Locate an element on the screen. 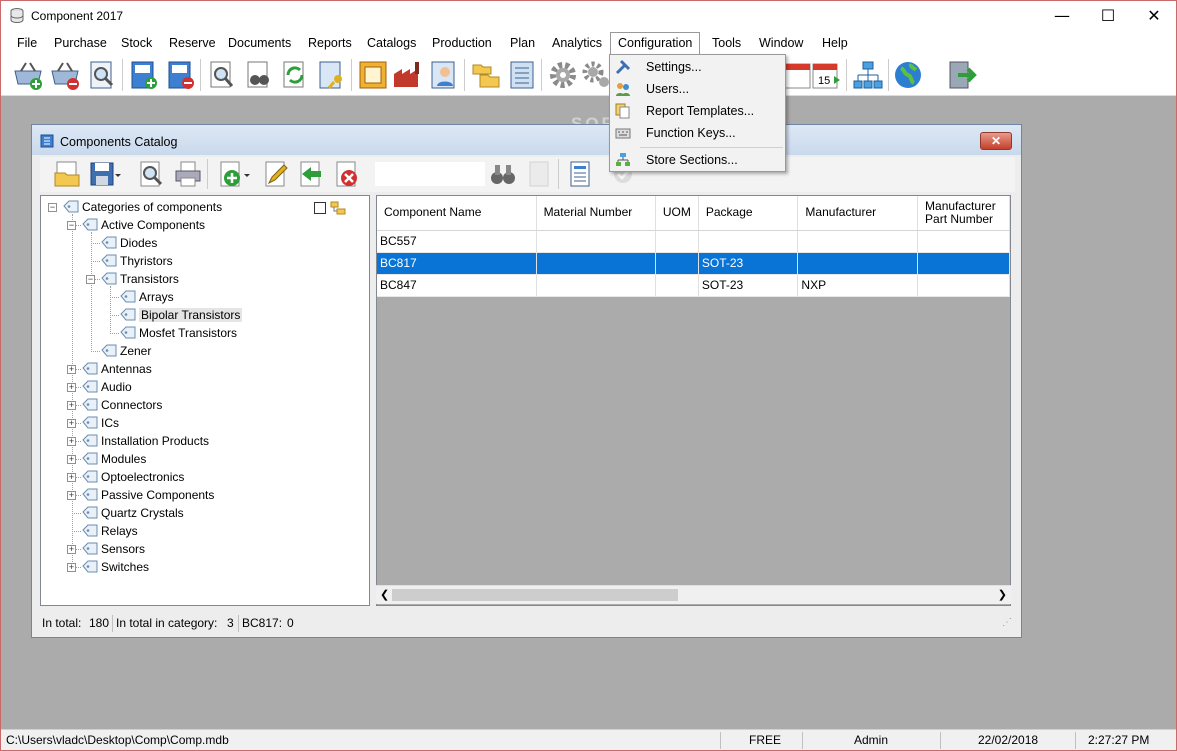  table-row: BC847 SOT-23 NXP is located at coordinates (693, 285).